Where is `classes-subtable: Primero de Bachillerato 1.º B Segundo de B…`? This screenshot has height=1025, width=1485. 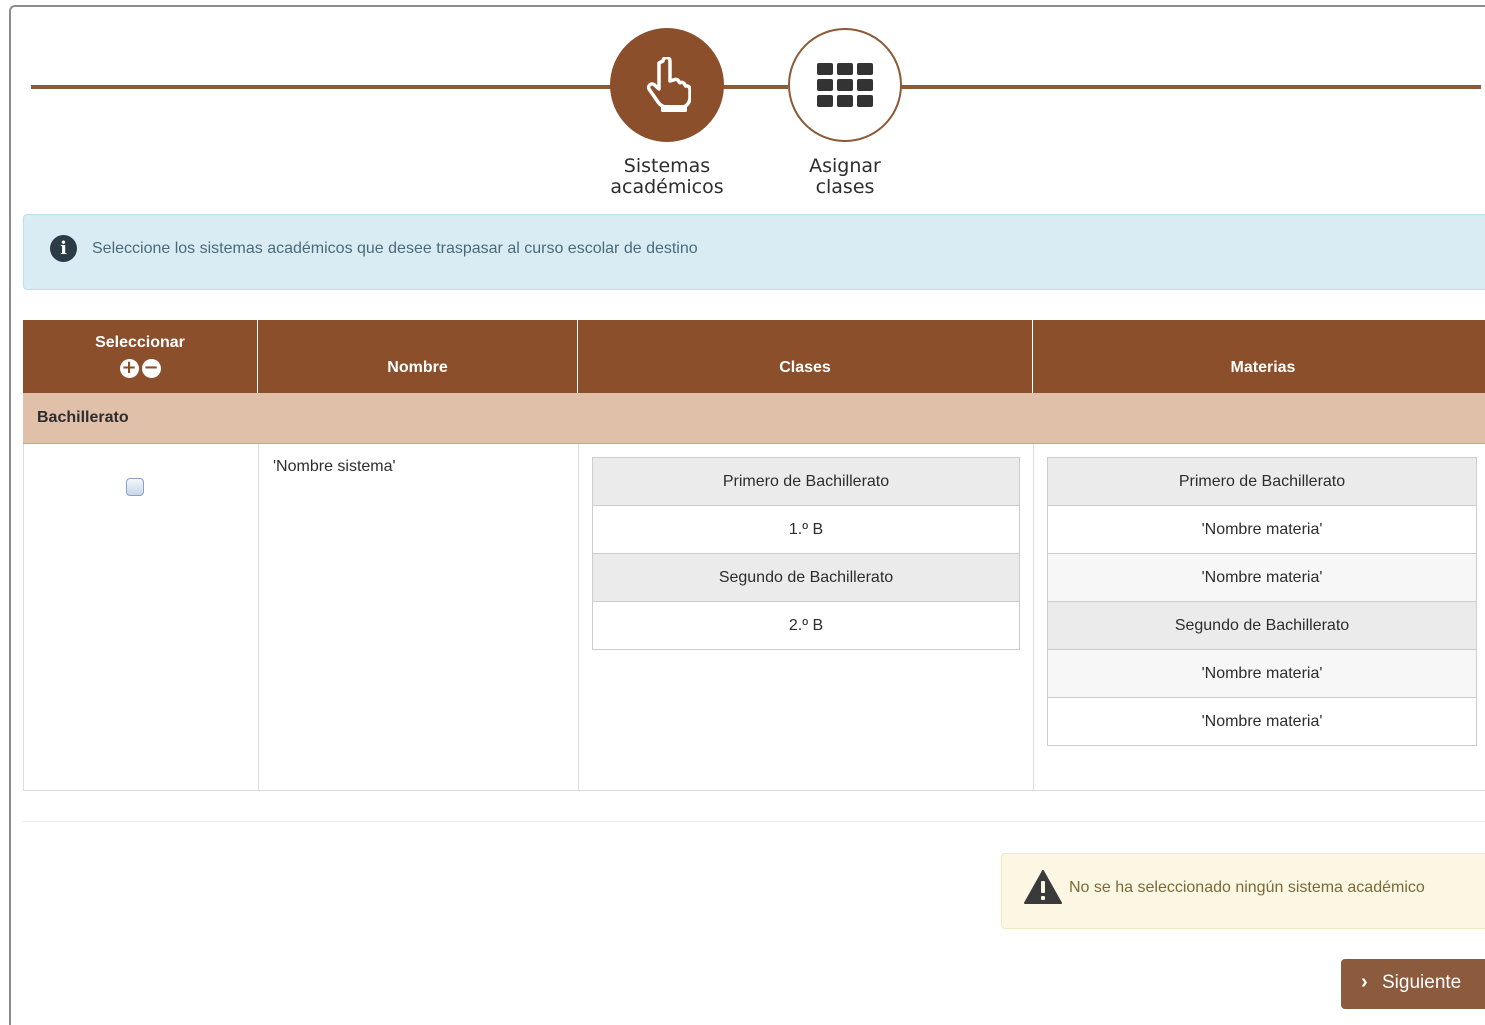 classes-subtable: Primero de Bachillerato 1.º B Segundo de B… is located at coordinates (806, 553).